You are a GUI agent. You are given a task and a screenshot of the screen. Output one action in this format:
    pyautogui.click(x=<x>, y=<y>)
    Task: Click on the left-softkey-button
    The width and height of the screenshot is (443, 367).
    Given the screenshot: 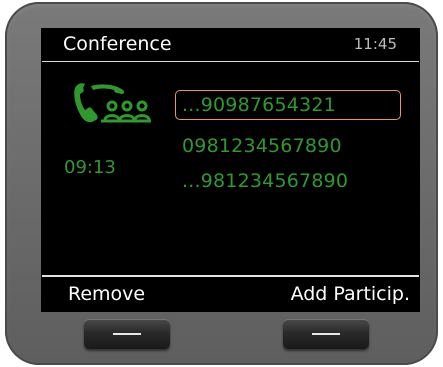 What is the action you would take?
    pyautogui.click(x=127, y=334)
    